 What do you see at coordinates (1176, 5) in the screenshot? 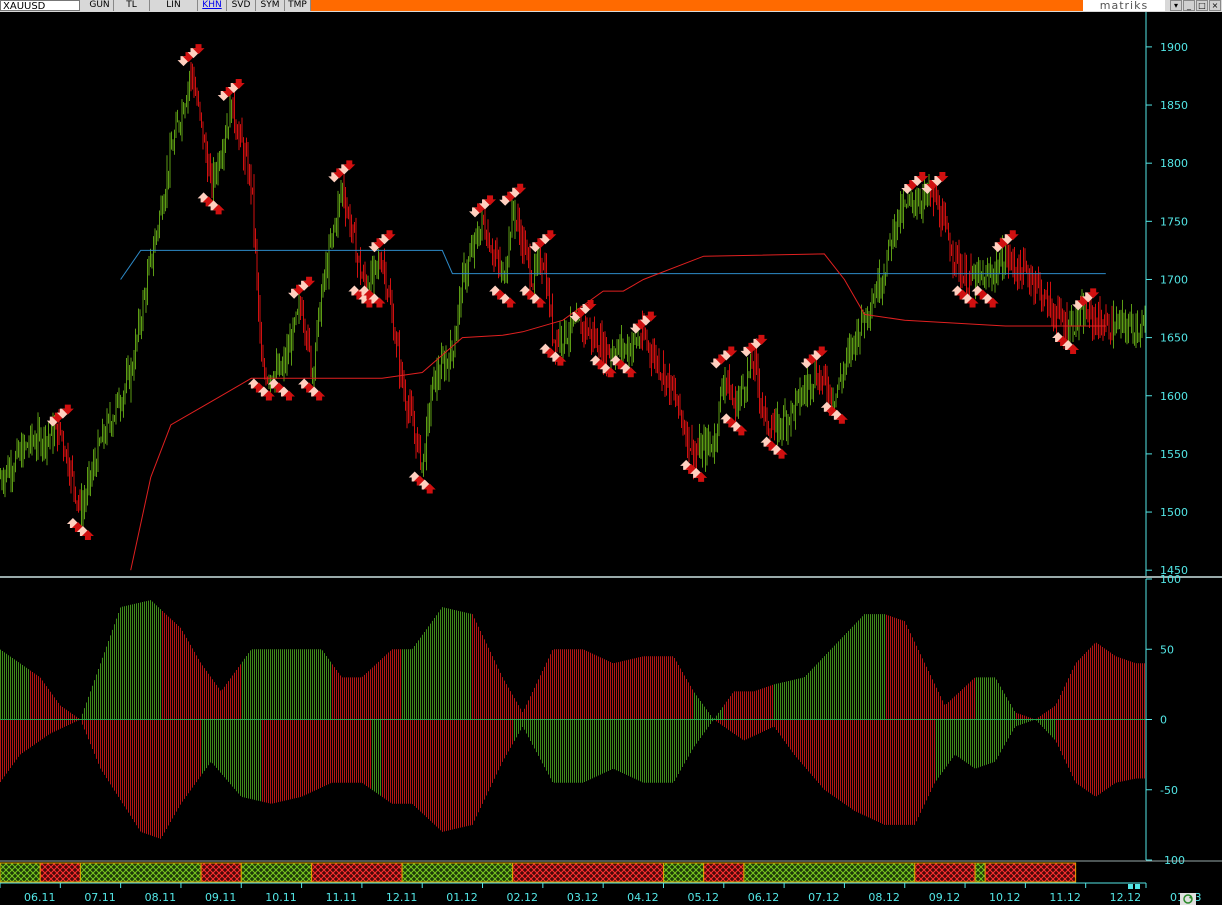
I see `dropdown-icon: ▾` at bounding box center [1176, 5].